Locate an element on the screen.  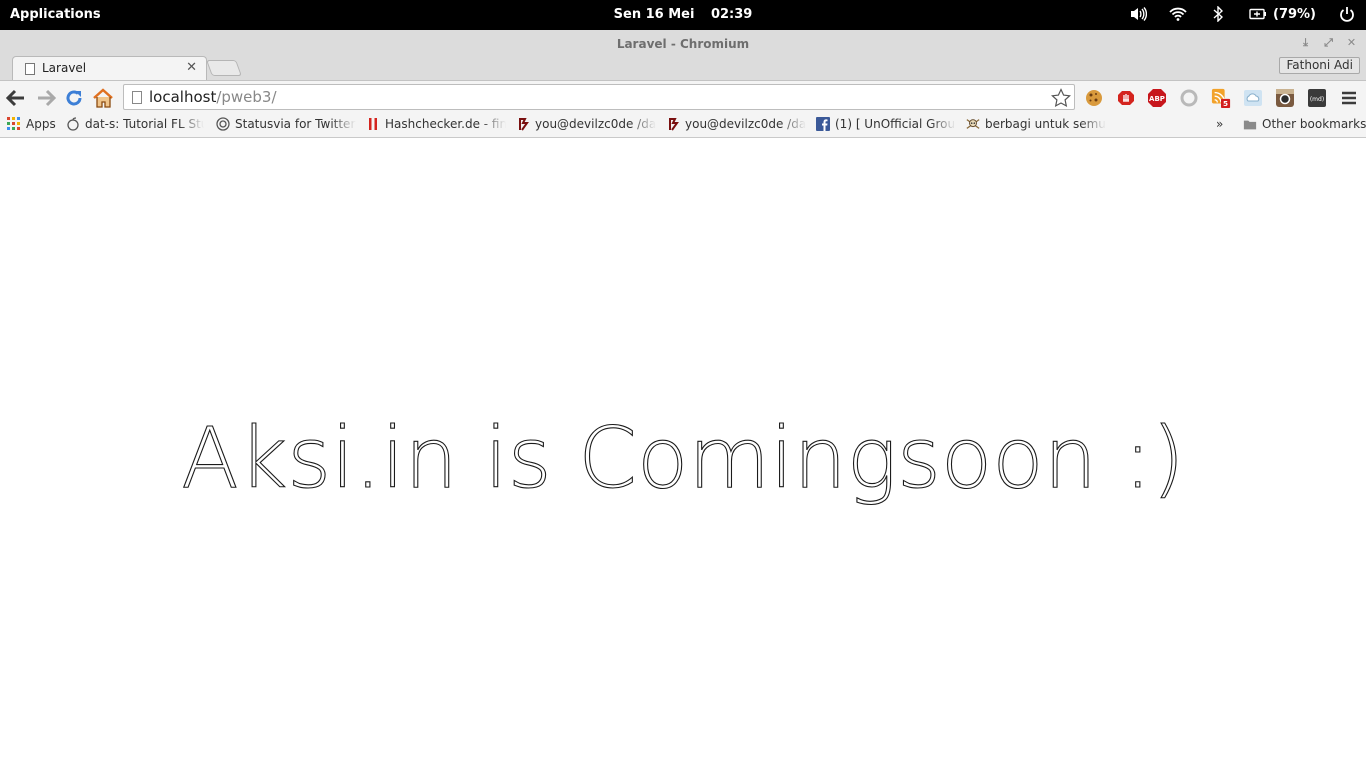
battery-indicator: (79%) is located at coordinates (1282, 14).